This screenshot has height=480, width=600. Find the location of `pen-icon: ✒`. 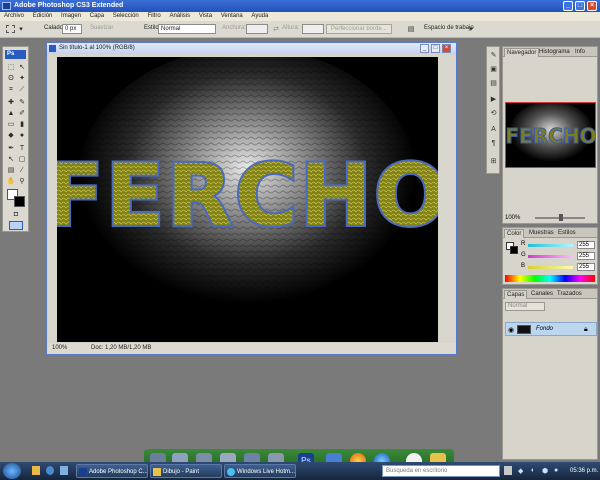

pen-icon: ✒ is located at coordinates (11, 148).